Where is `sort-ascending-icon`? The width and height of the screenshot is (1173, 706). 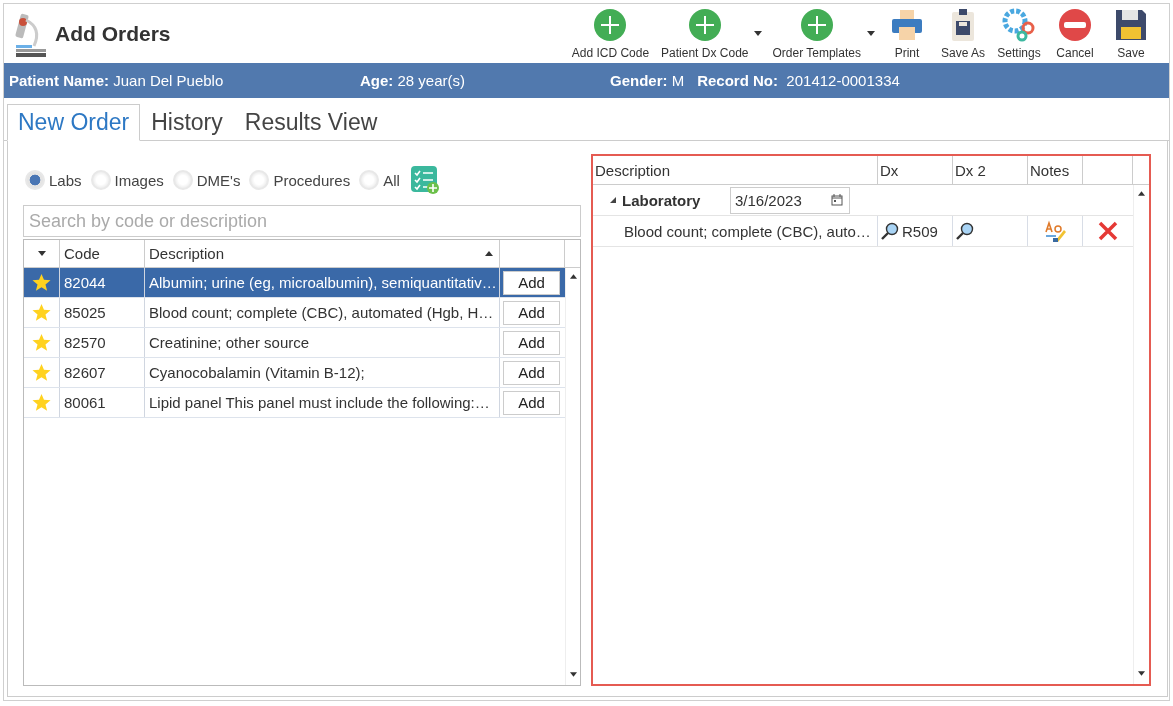
sort-ascending-icon is located at coordinates (489, 253).